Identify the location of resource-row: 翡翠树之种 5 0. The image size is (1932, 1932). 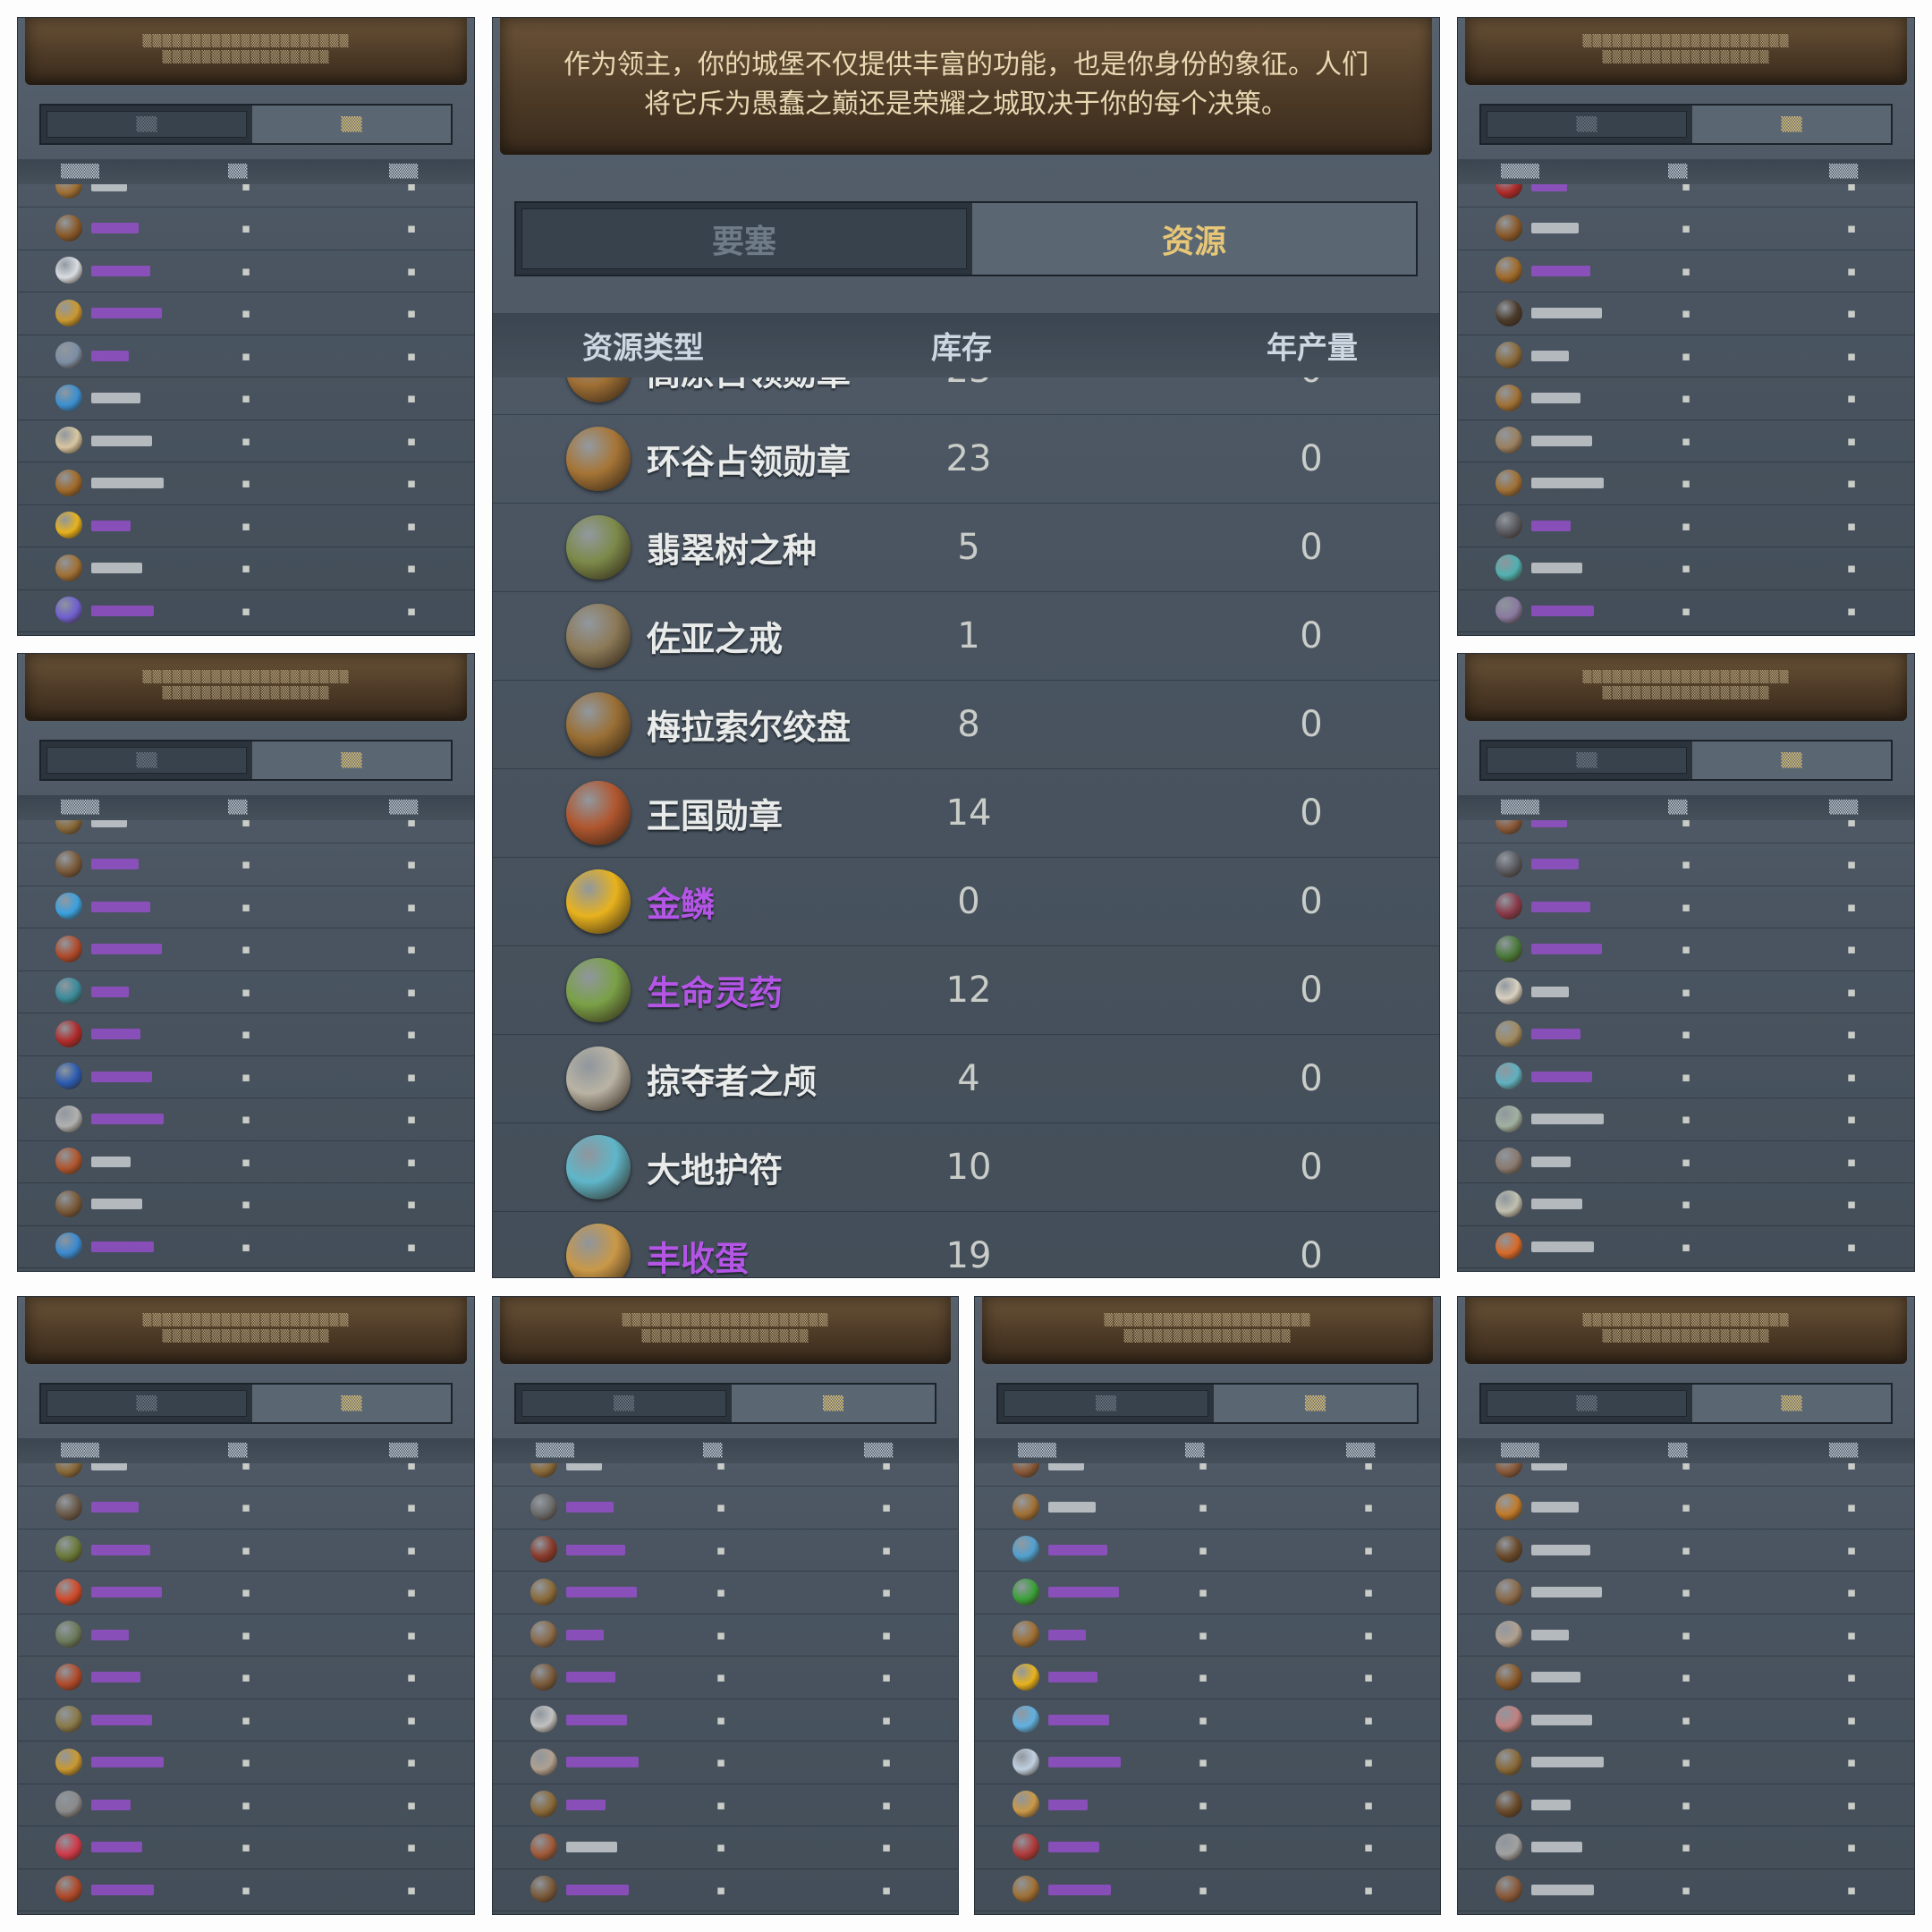
(966, 547).